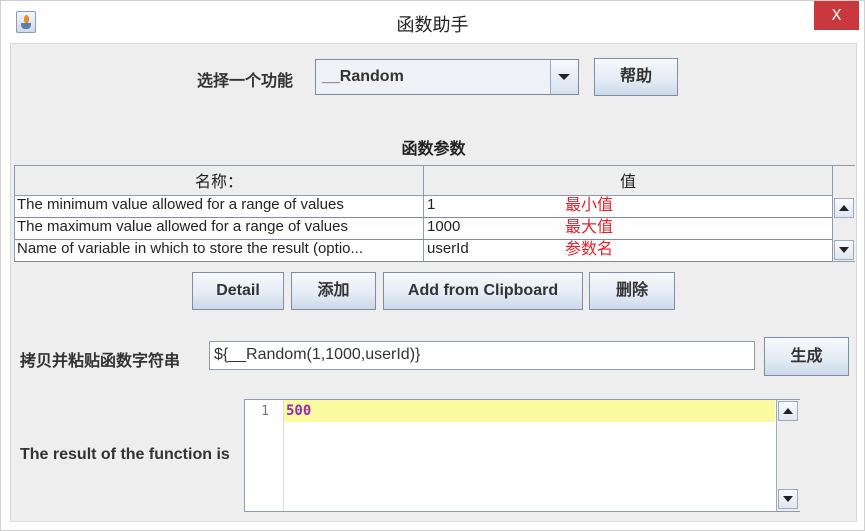 This screenshot has height=531, width=865. Describe the element at coordinates (100, 361) in the screenshot. I see `function-string-label: 拷贝并粘贴函数字符串` at that location.